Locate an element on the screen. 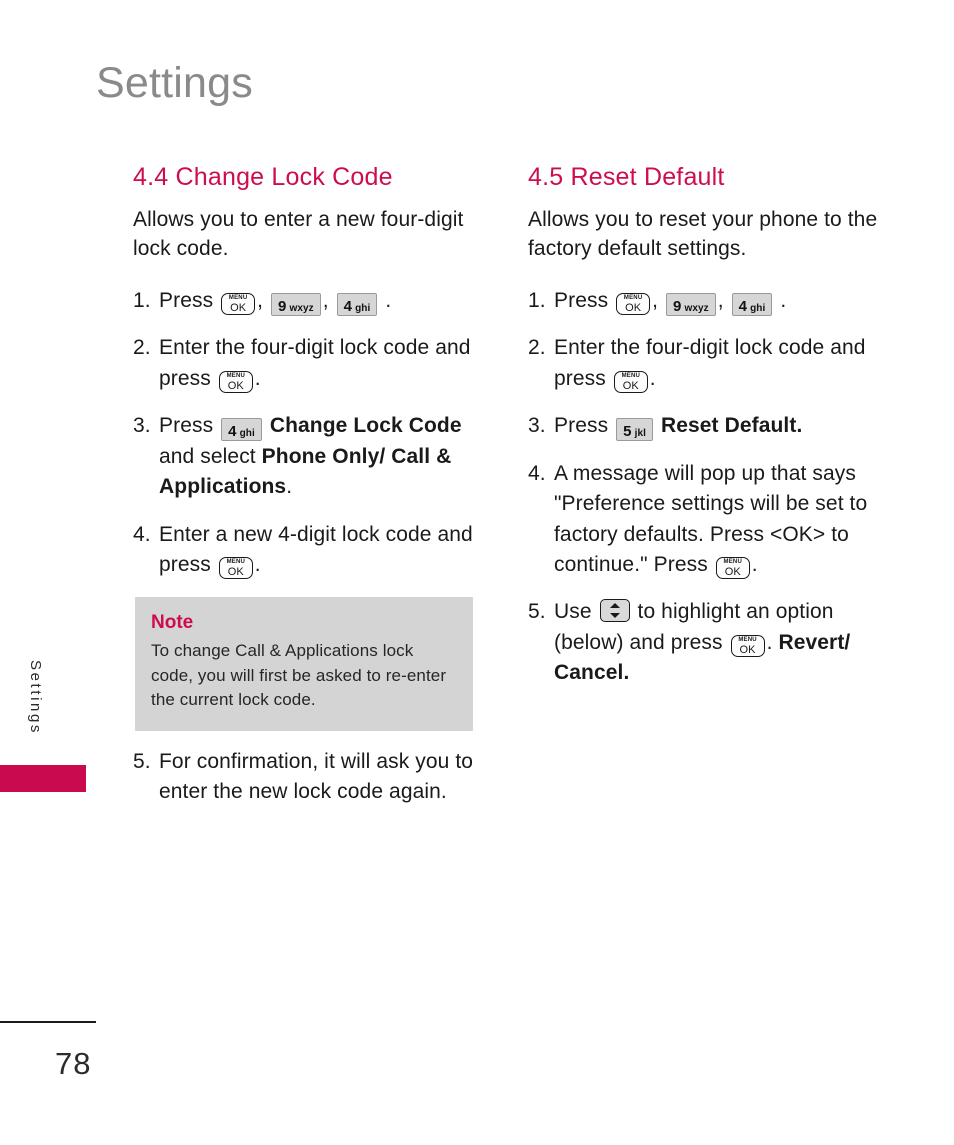 This screenshot has width=954, height=1145. chevron-up-icon is located at coordinates (614, 606).